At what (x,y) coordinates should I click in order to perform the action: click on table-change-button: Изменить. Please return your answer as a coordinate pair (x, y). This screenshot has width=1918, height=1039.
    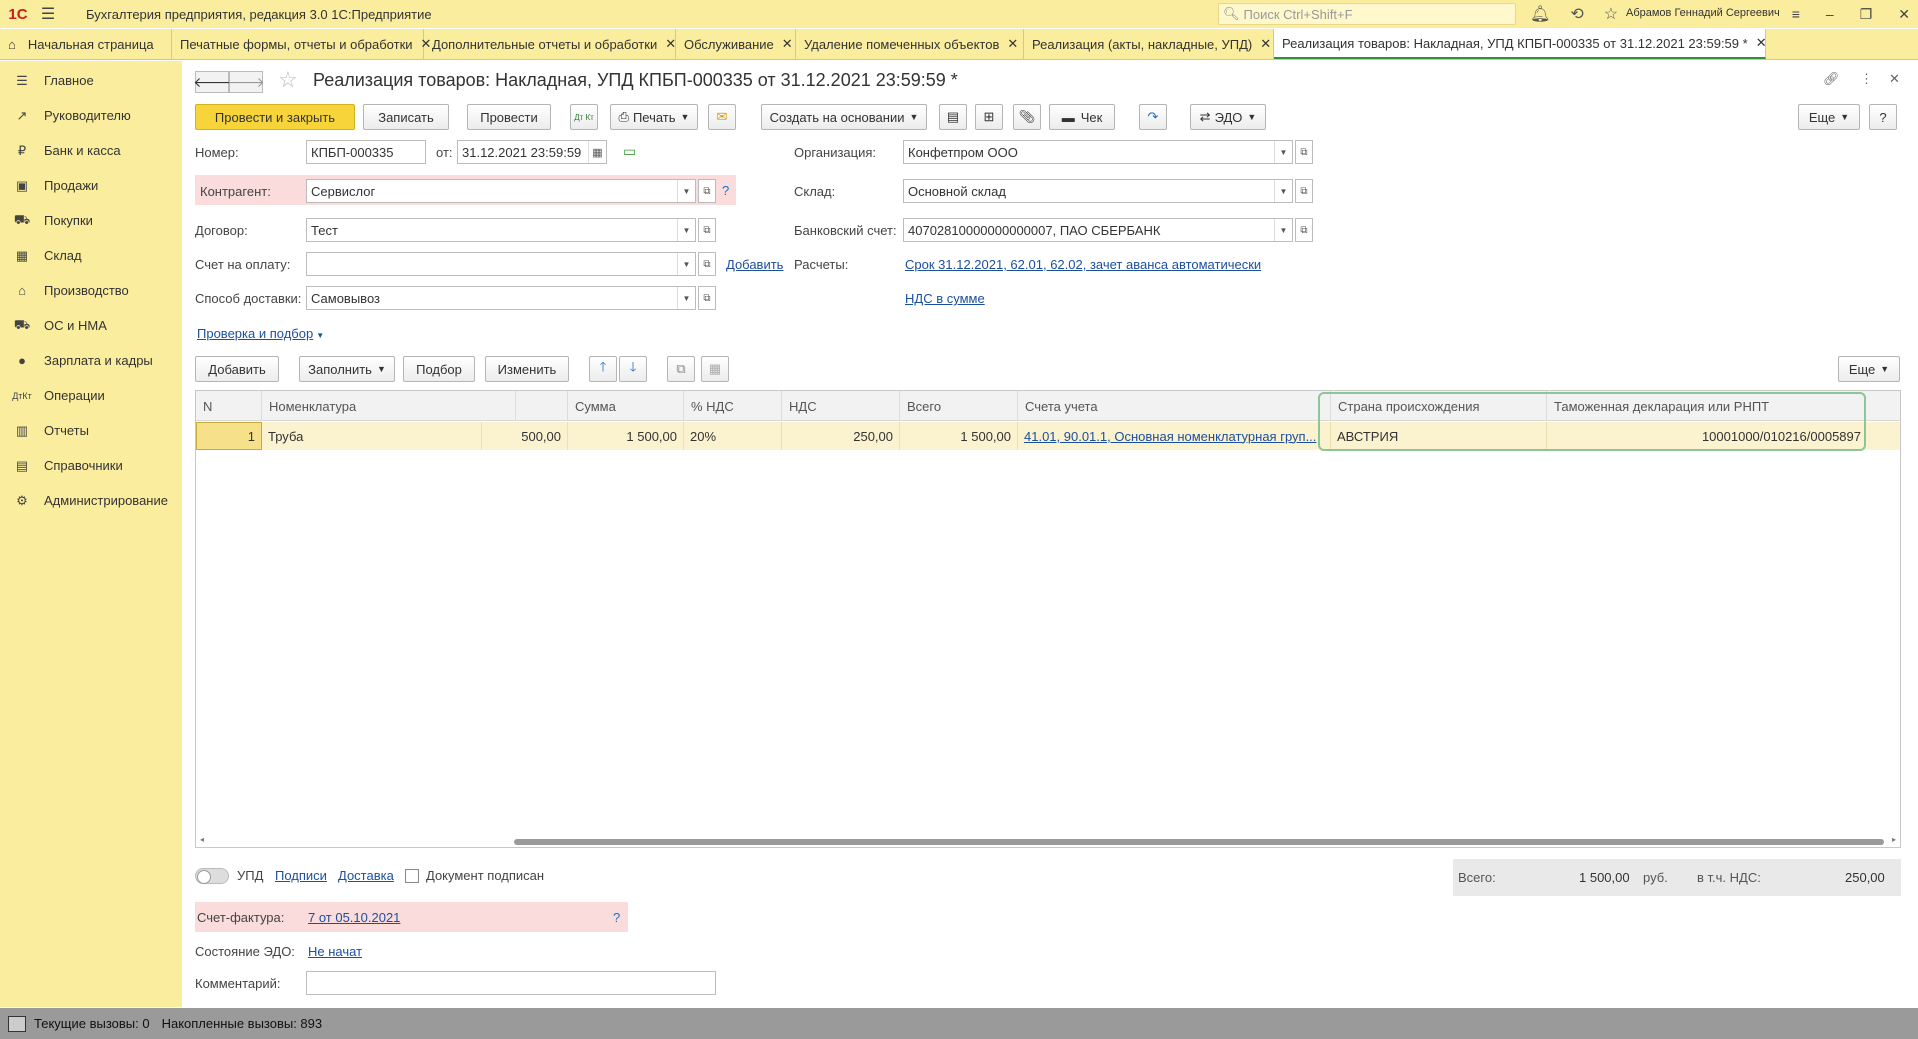
    Looking at the image, I should click on (527, 369).